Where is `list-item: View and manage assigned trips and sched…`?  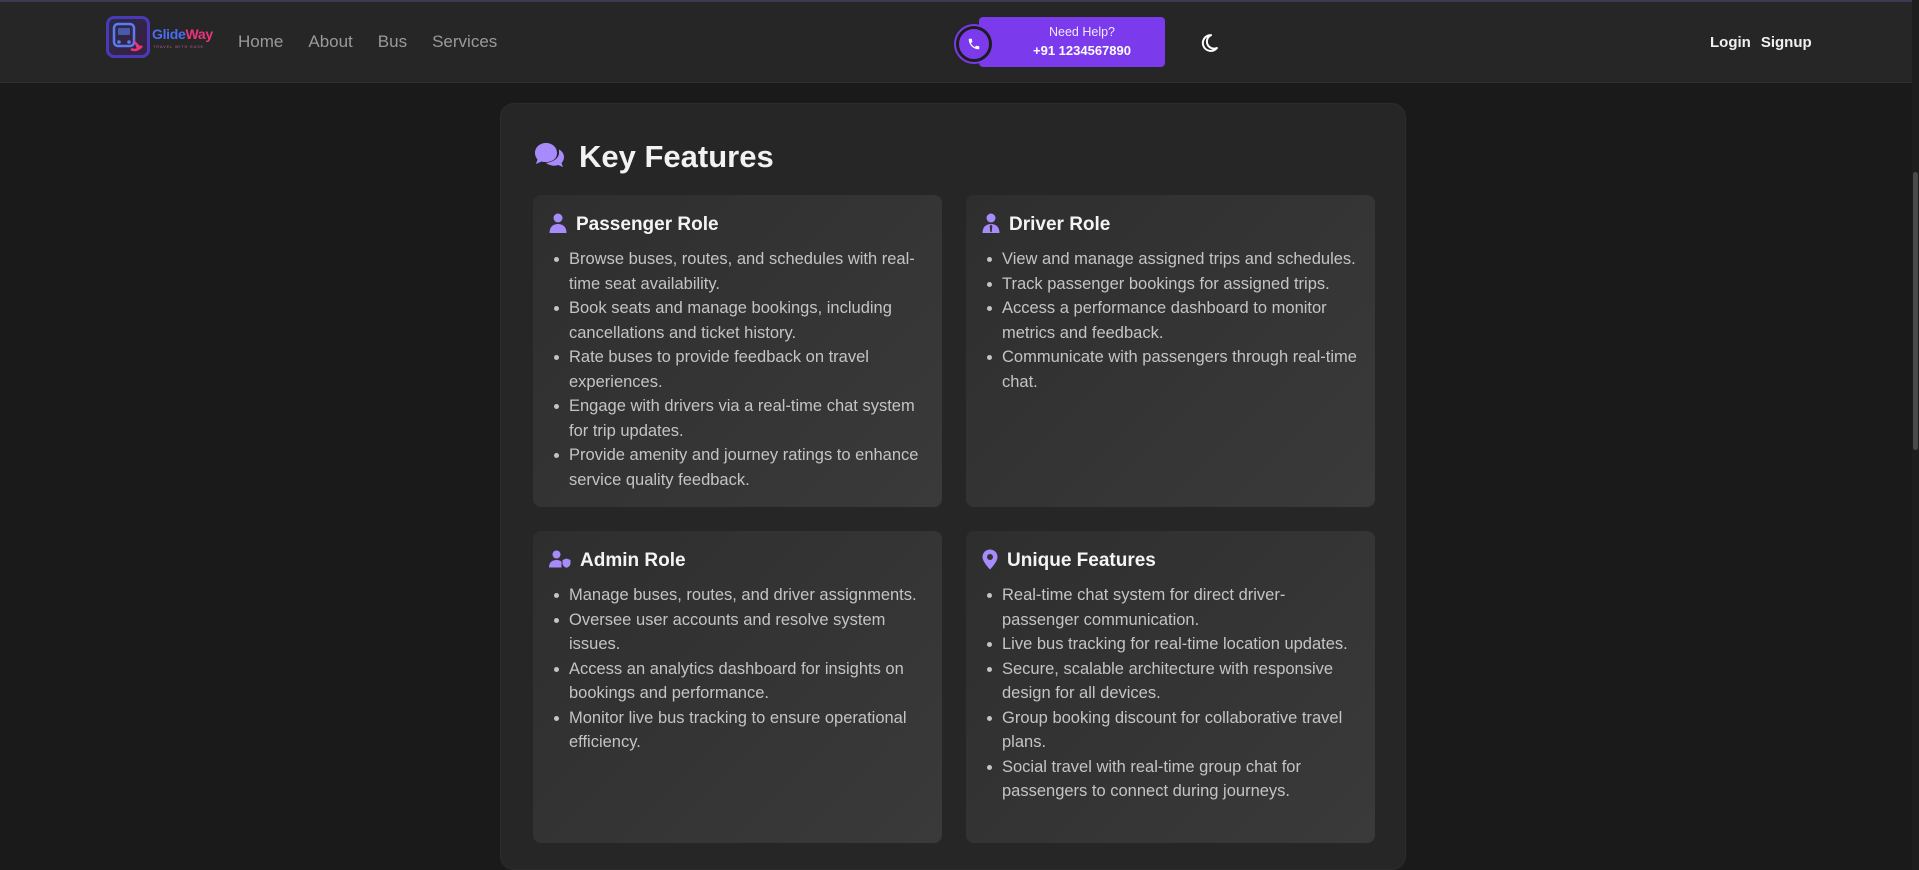
list-item: View and manage assigned trips and sched… is located at coordinates (1172, 259).